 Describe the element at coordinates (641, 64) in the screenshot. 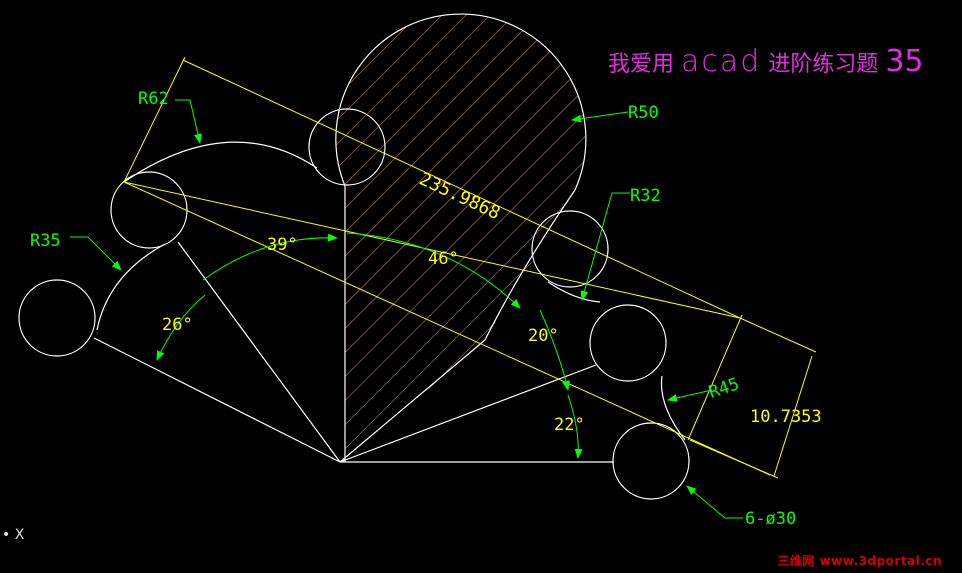

I see `title-prefix: 我爱用` at that location.